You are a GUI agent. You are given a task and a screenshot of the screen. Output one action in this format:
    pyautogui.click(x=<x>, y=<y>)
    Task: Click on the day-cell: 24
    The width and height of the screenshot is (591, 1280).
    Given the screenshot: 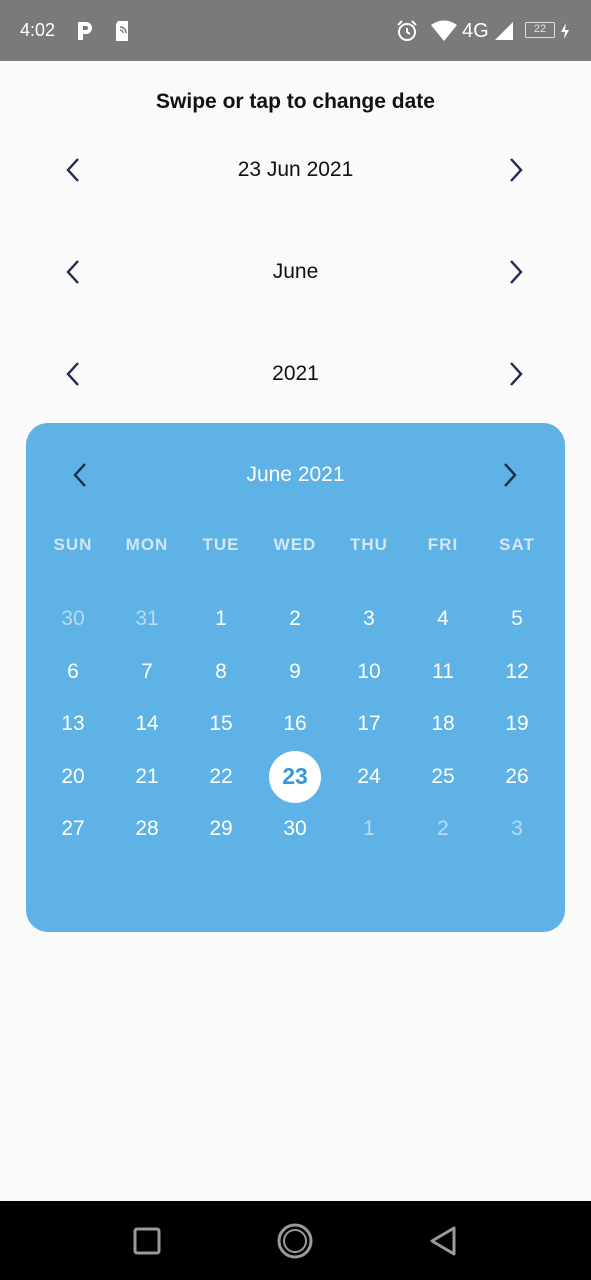 What is the action you would take?
    pyautogui.click(x=369, y=777)
    